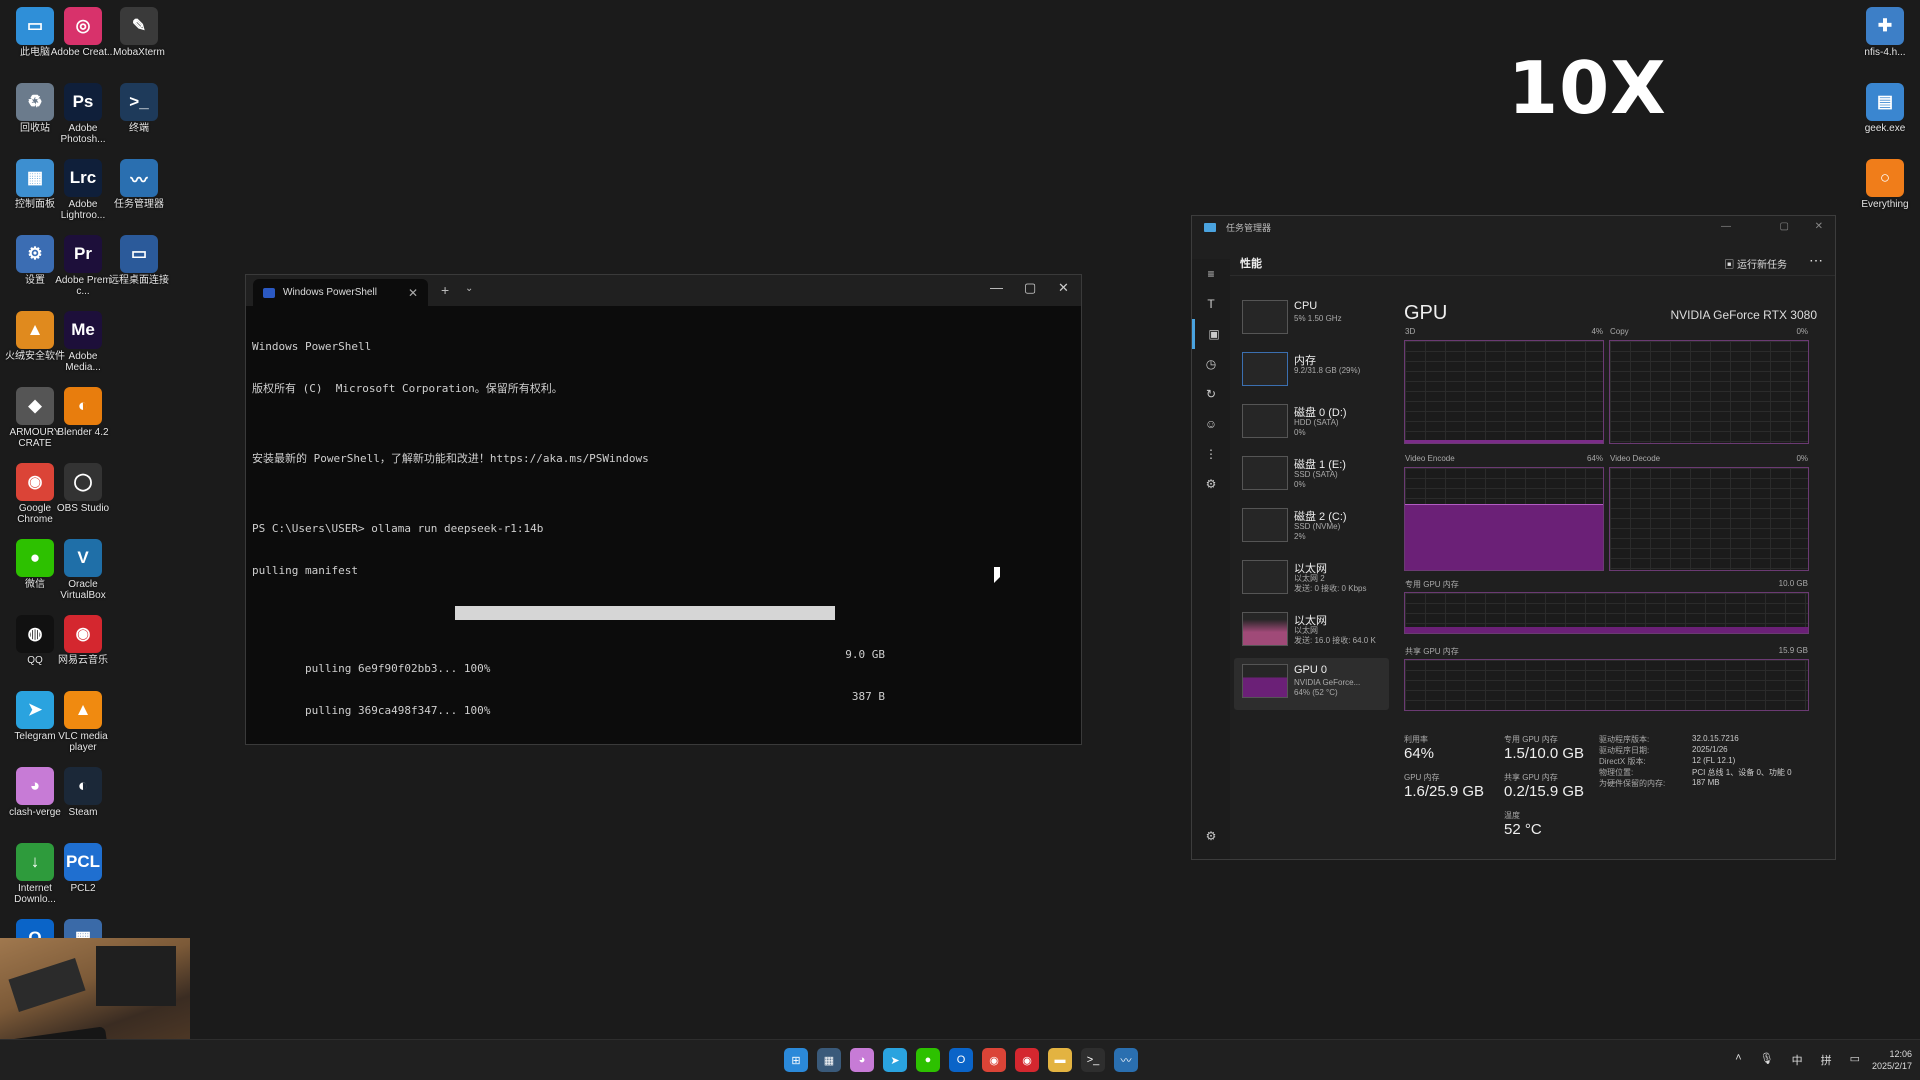 Image resolution: width=1920 pixels, height=1080 pixels. Describe the element at coordinates (1714, 760) in the screenshot. I see `info-value: 12 (FL 12.1)` at that location.